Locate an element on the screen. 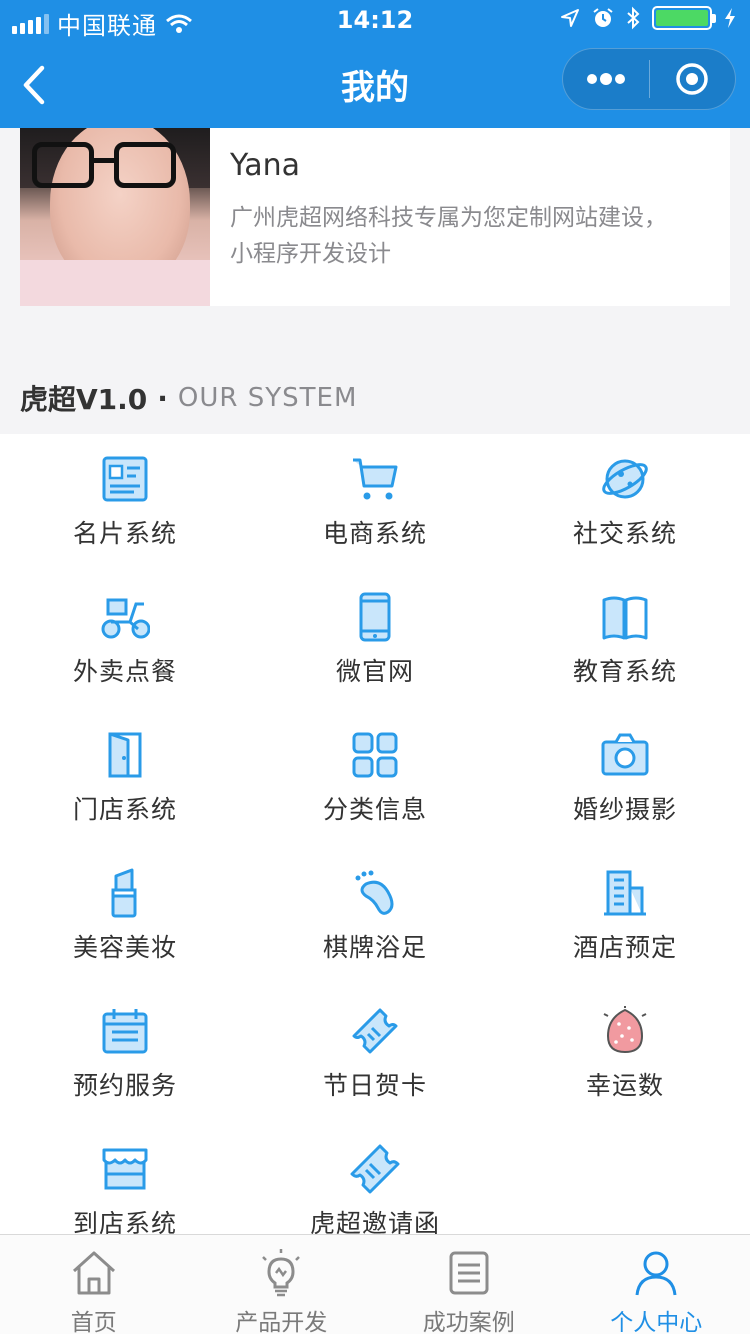  grid-item: 门店系统 is located at coordinates (125, 779).